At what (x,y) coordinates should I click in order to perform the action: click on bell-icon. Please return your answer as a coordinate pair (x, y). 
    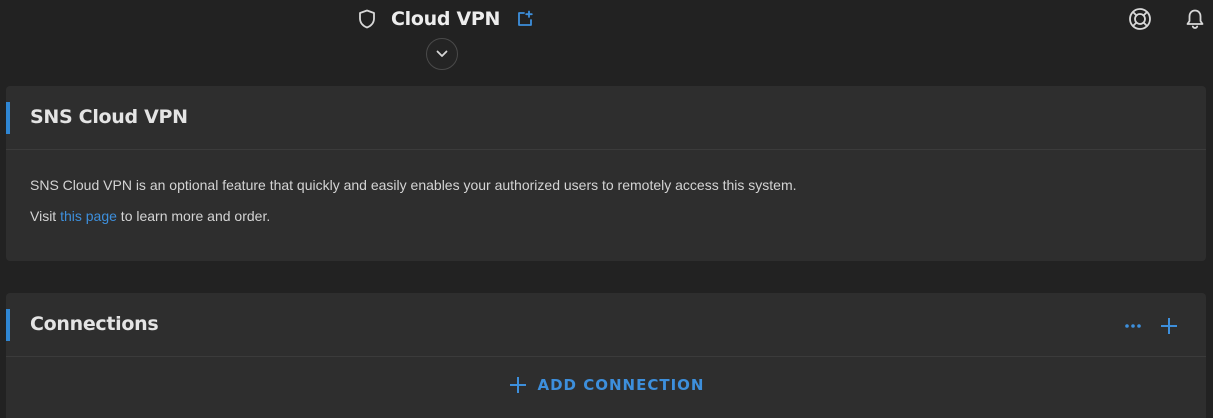
    Looking at the image, I should click on (1195, 19).